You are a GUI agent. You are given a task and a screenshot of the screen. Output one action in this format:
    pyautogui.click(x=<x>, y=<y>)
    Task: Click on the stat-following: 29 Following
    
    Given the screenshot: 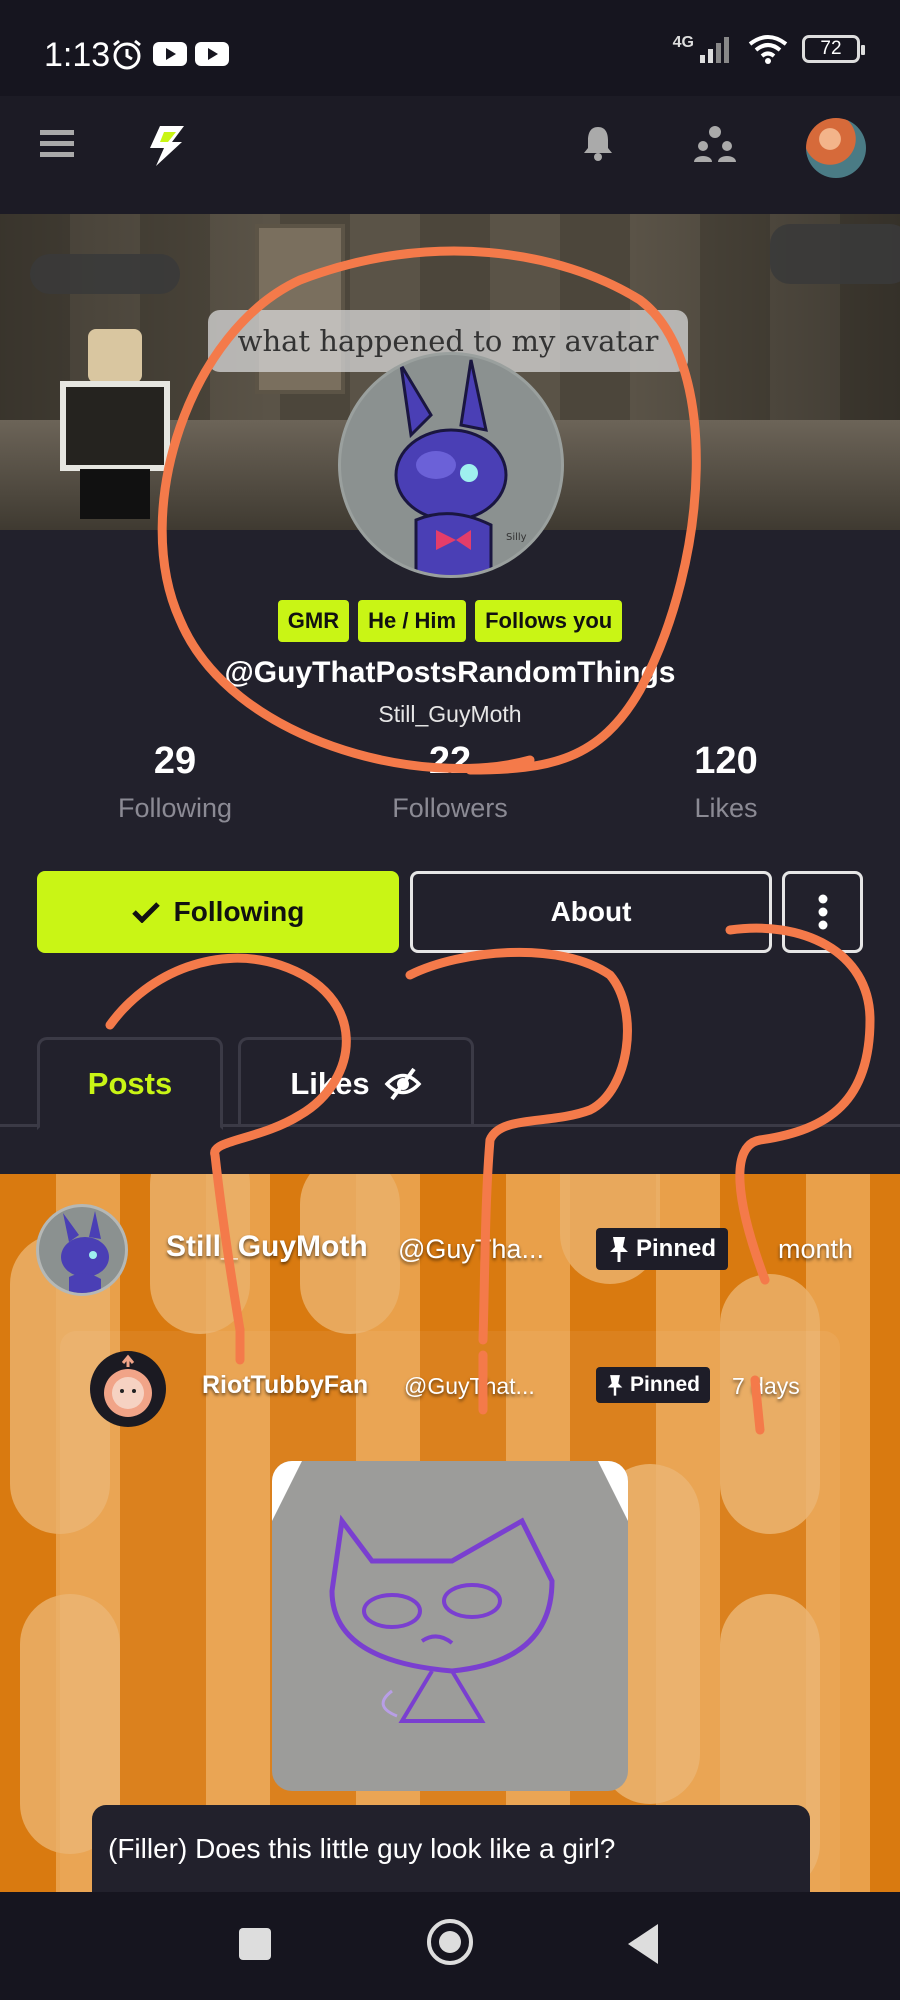 What is the action you would take?
    pyautogui.click(x=175, y=782)
    